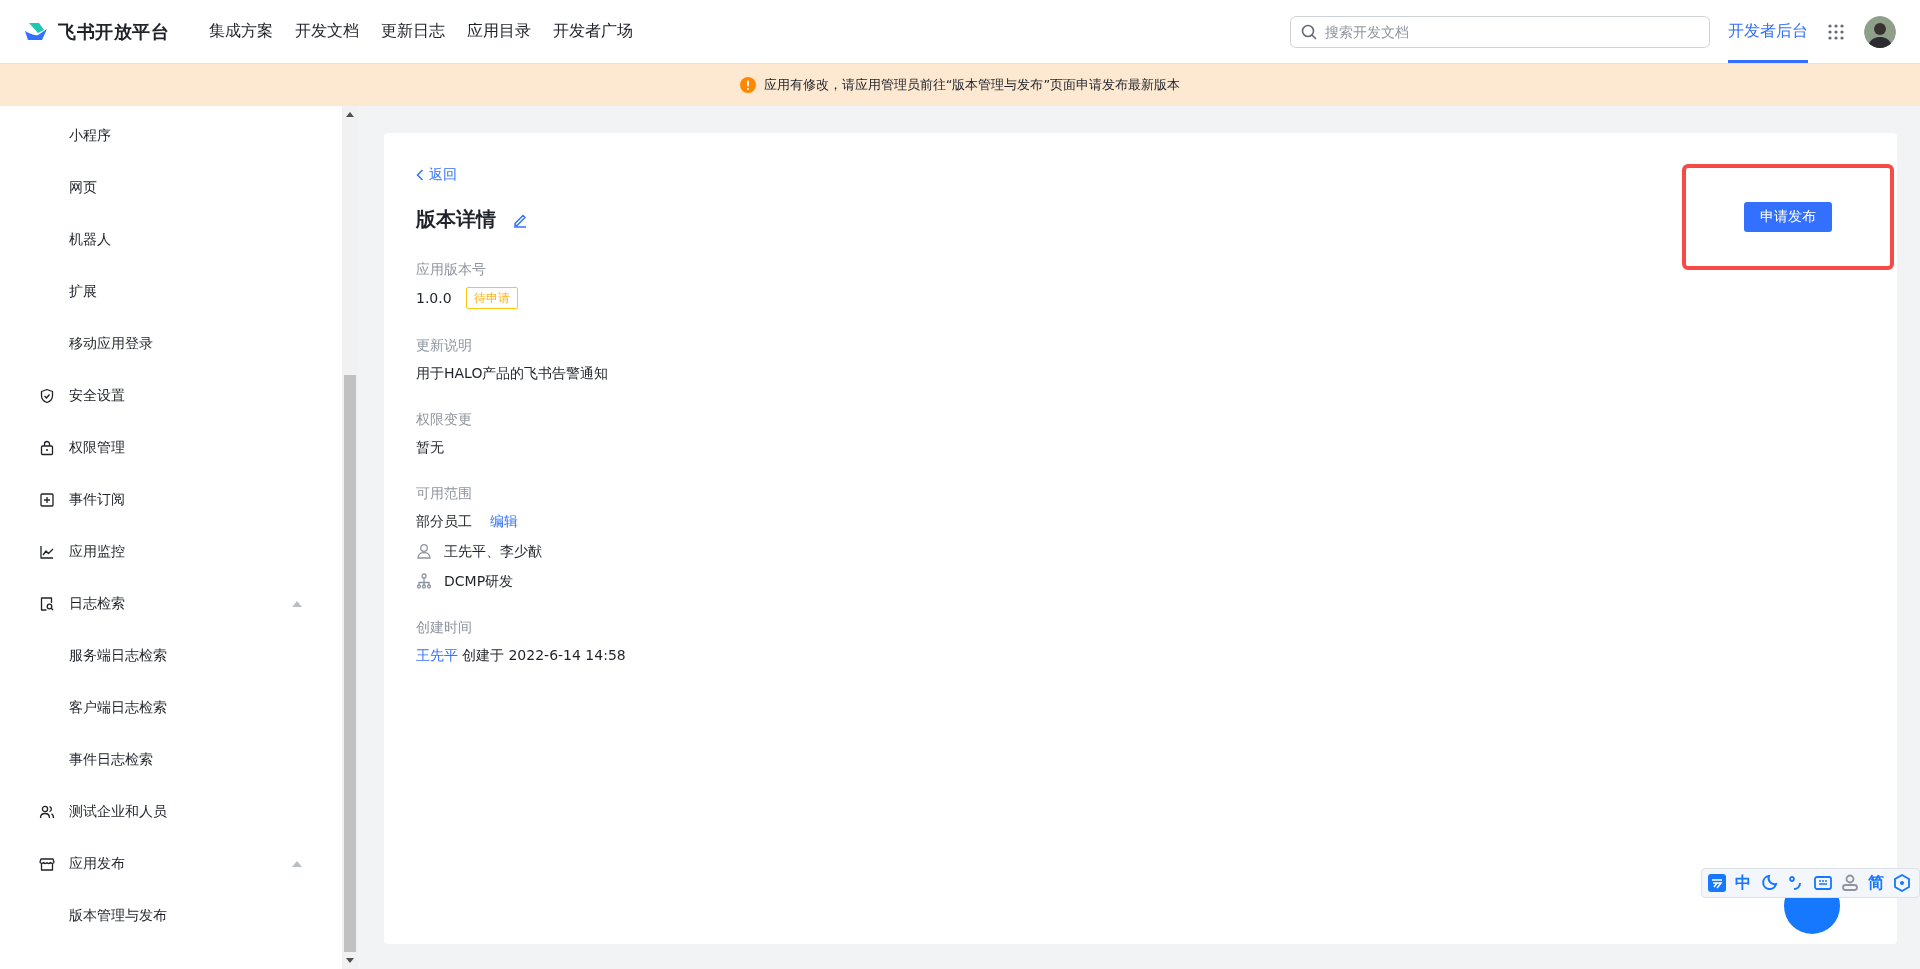 The width and height of the screenshot is (1920, 969). Describe the element at coordinates (420, 175) in the screenshot. I see `chevron-left-icon` at that location.